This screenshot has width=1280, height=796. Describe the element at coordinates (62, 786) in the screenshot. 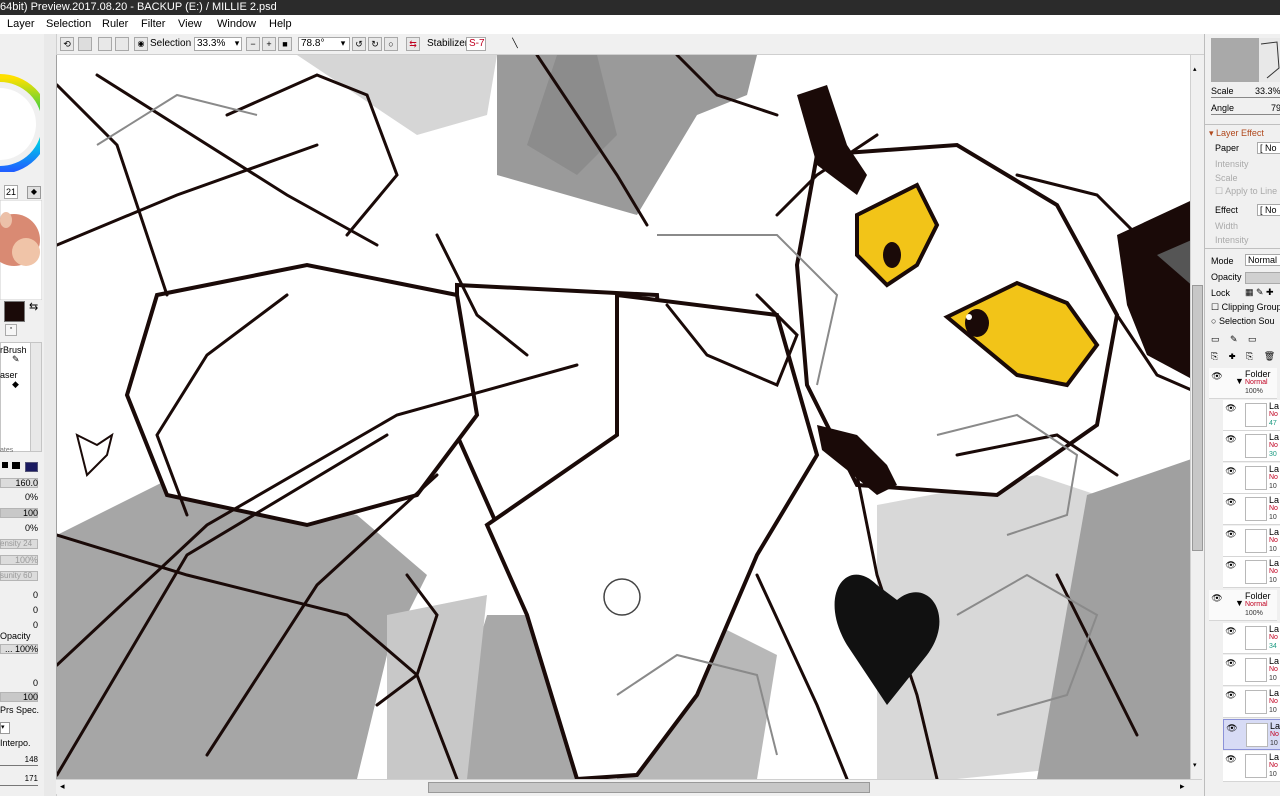

I see `scroll-left-icon: ◂` at that location.